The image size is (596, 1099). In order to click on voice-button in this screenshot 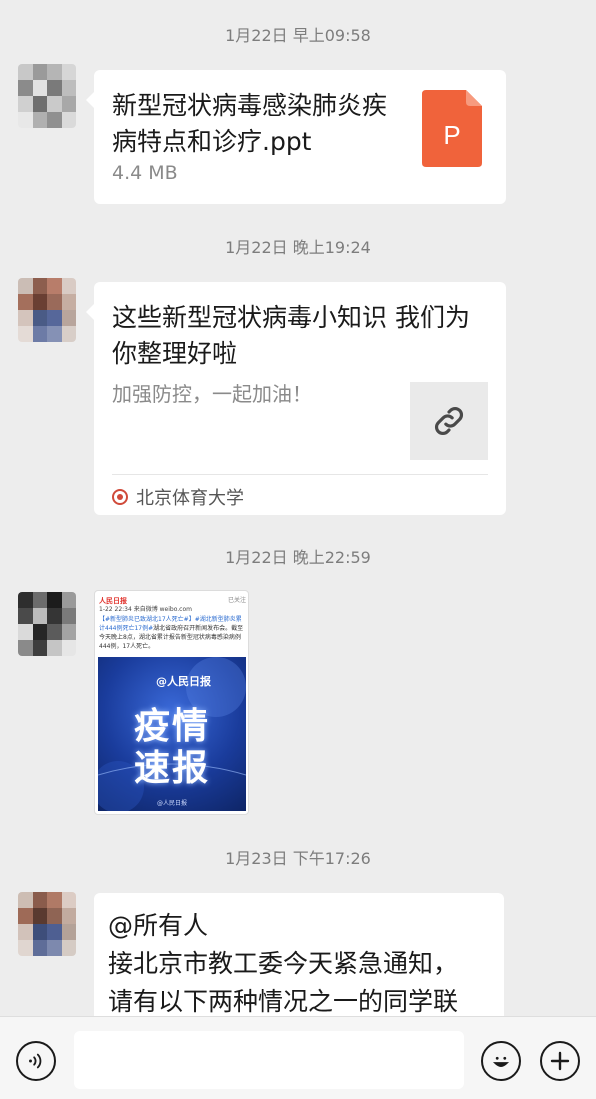, I will do `click(36, 1061)`.